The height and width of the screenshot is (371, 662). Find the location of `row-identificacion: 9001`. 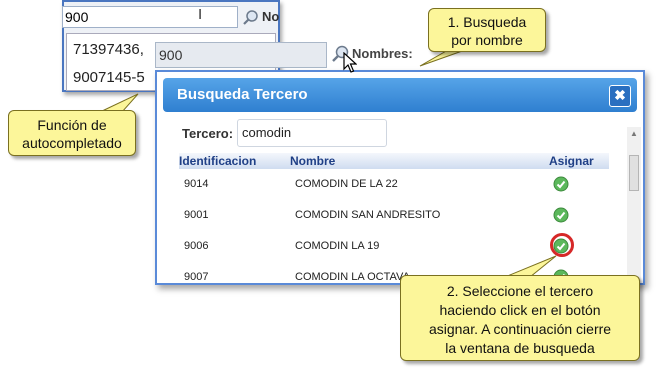

row-identificacion: 9001 is located at coordinates (196, 215).